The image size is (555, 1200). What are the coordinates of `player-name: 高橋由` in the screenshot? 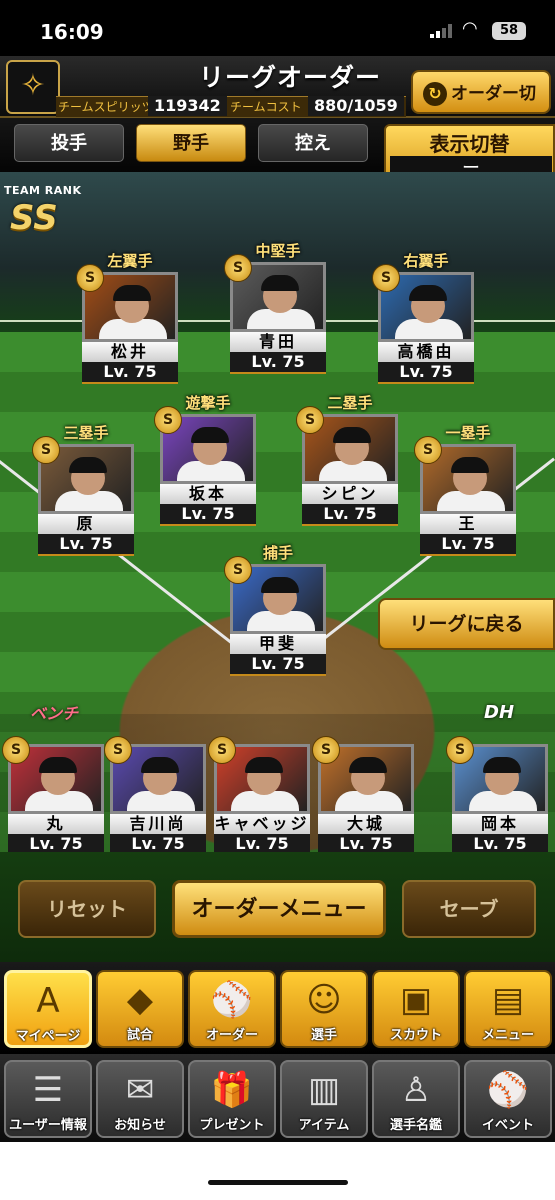 It's located at (426, 352).